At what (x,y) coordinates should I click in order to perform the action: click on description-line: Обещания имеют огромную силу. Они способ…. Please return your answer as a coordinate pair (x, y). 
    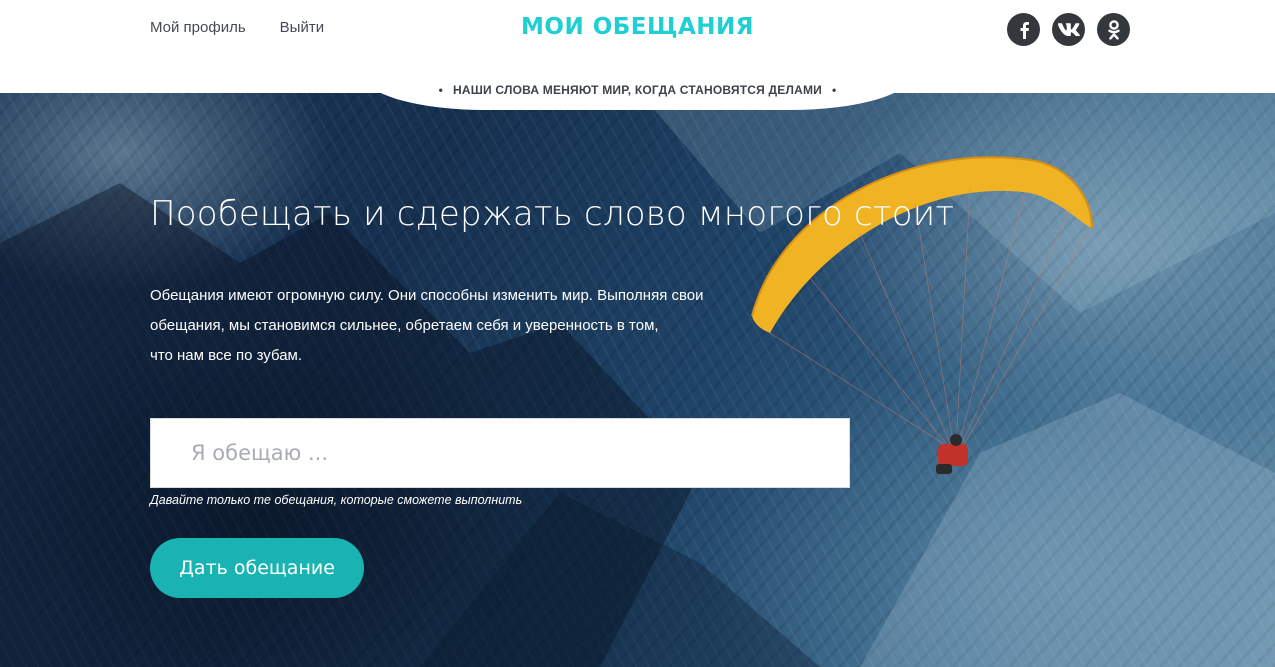
    Looking at the image, I should click on (427, 295).